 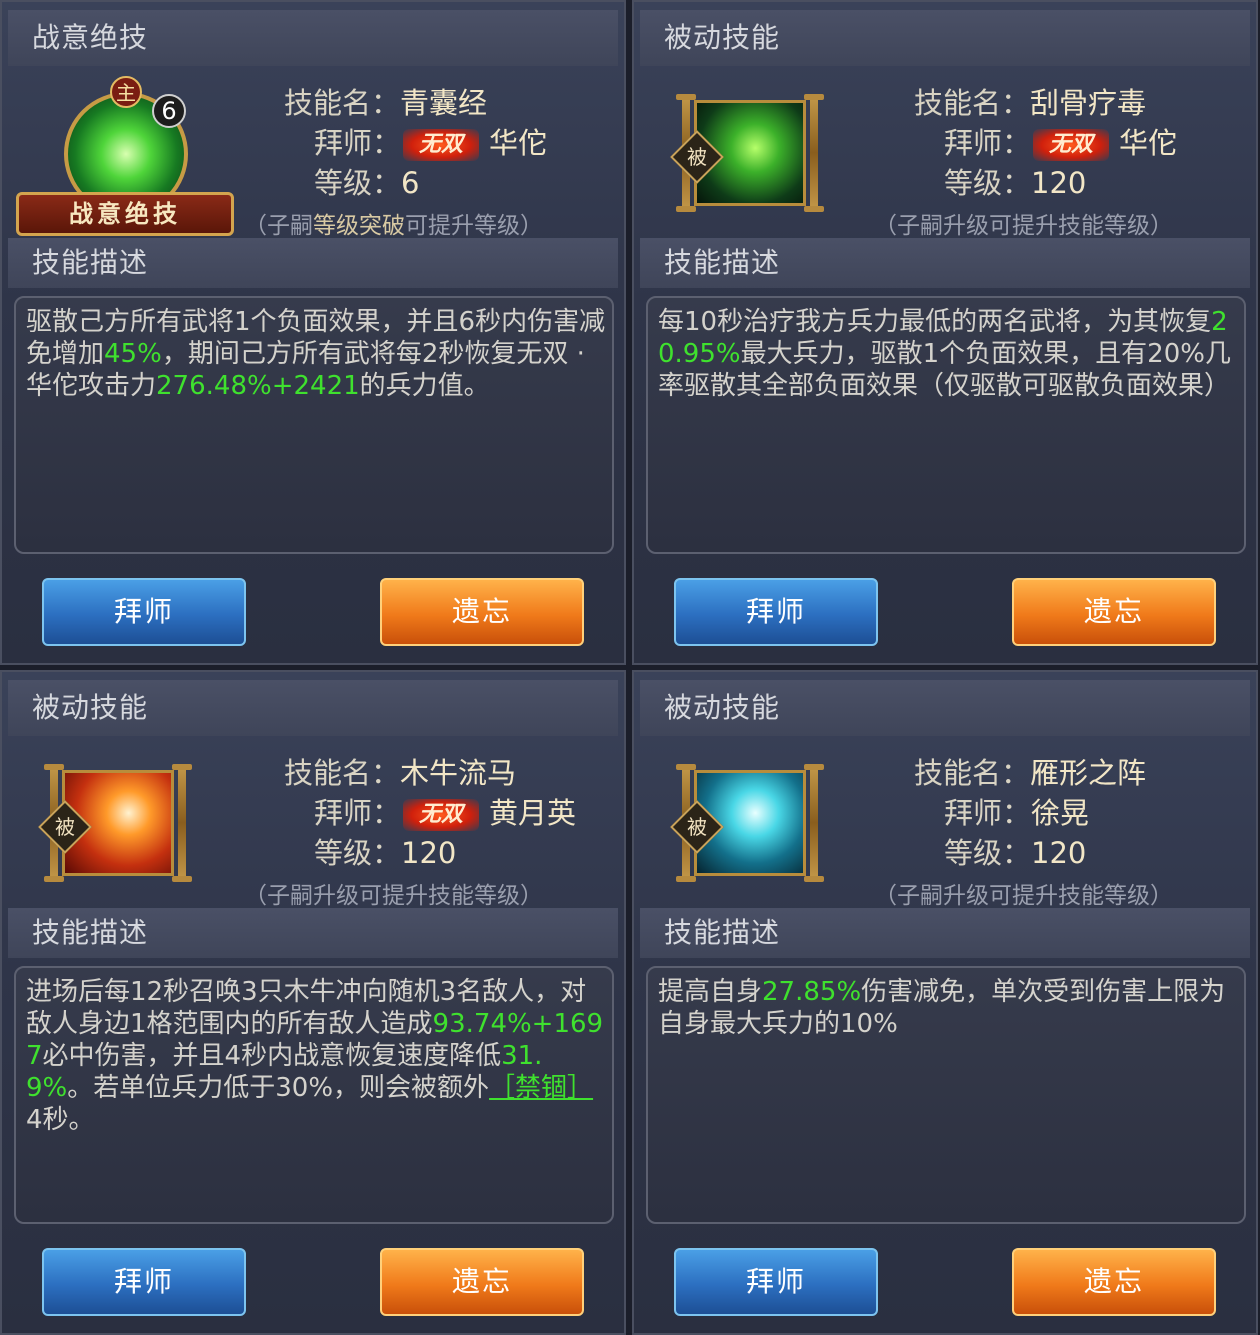 What do you see at coordinates (126, 92) in the screenshot?
I see `main-badge-icon: 主` at bounding box center [126, 92].